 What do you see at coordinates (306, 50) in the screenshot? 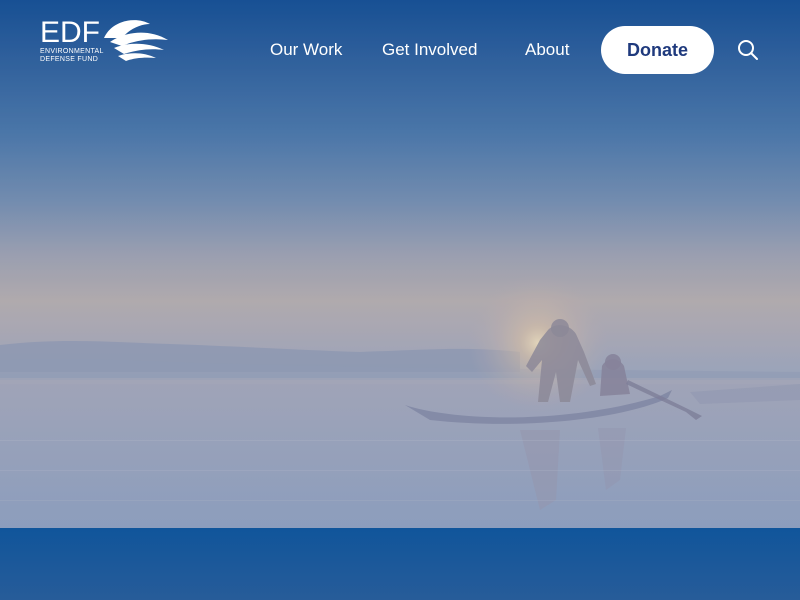
I see `nav-our-work: Our Work` at bounding box center [306, 50].